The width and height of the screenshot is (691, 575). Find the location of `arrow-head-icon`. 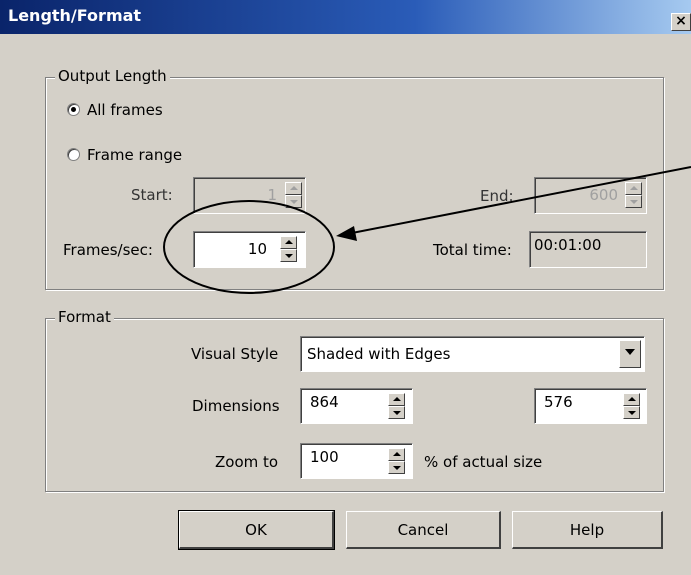

arrow-head-icon is located at coordinates (346, 233).